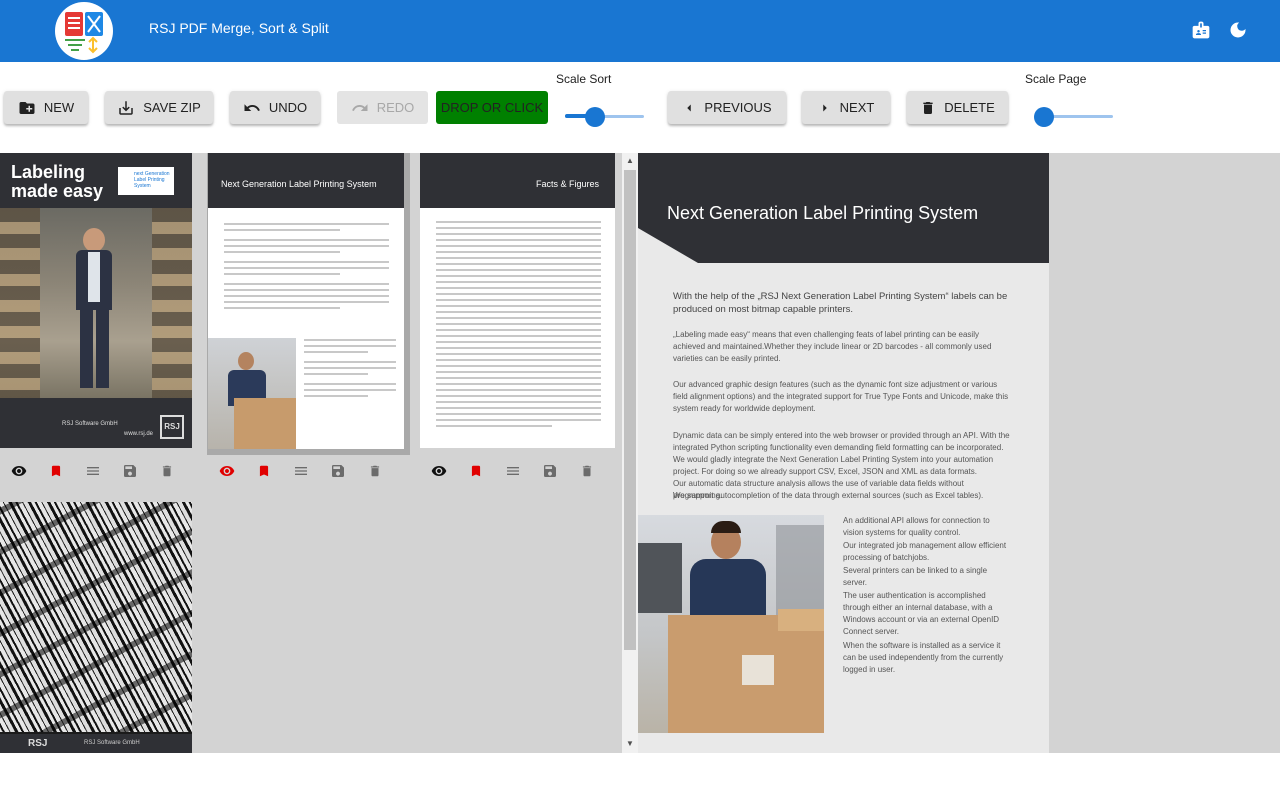  What do you see at coordinates (252, 107) in the screenshot?
I see `undo-icon` at bounding box center [252, 107].